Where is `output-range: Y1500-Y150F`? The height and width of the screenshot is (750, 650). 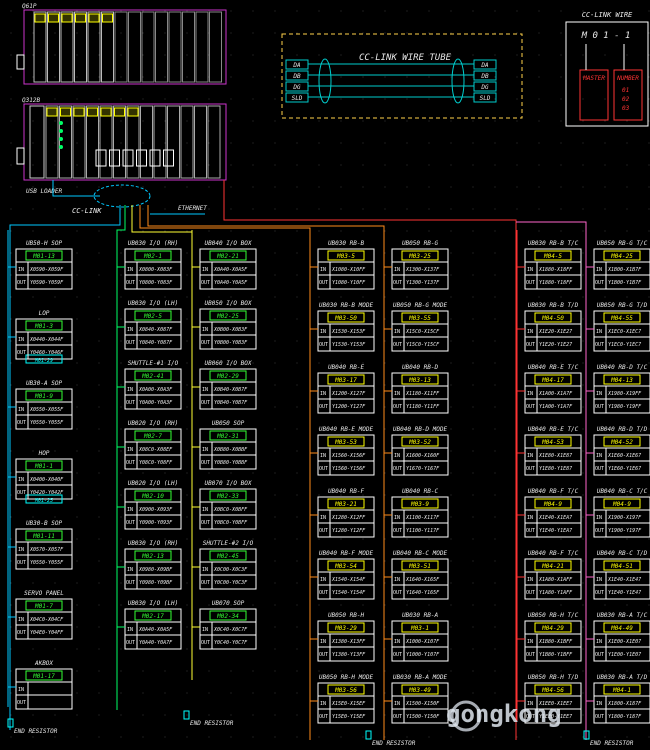
output-range: Y1500-Y150F is located at coordinates (423, 717).